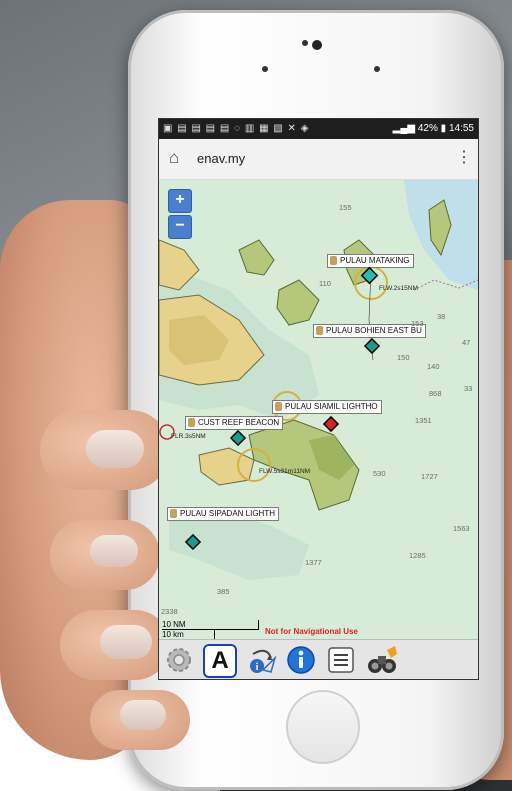  I want to click on battery-icon: ▮, so click(443, 128).